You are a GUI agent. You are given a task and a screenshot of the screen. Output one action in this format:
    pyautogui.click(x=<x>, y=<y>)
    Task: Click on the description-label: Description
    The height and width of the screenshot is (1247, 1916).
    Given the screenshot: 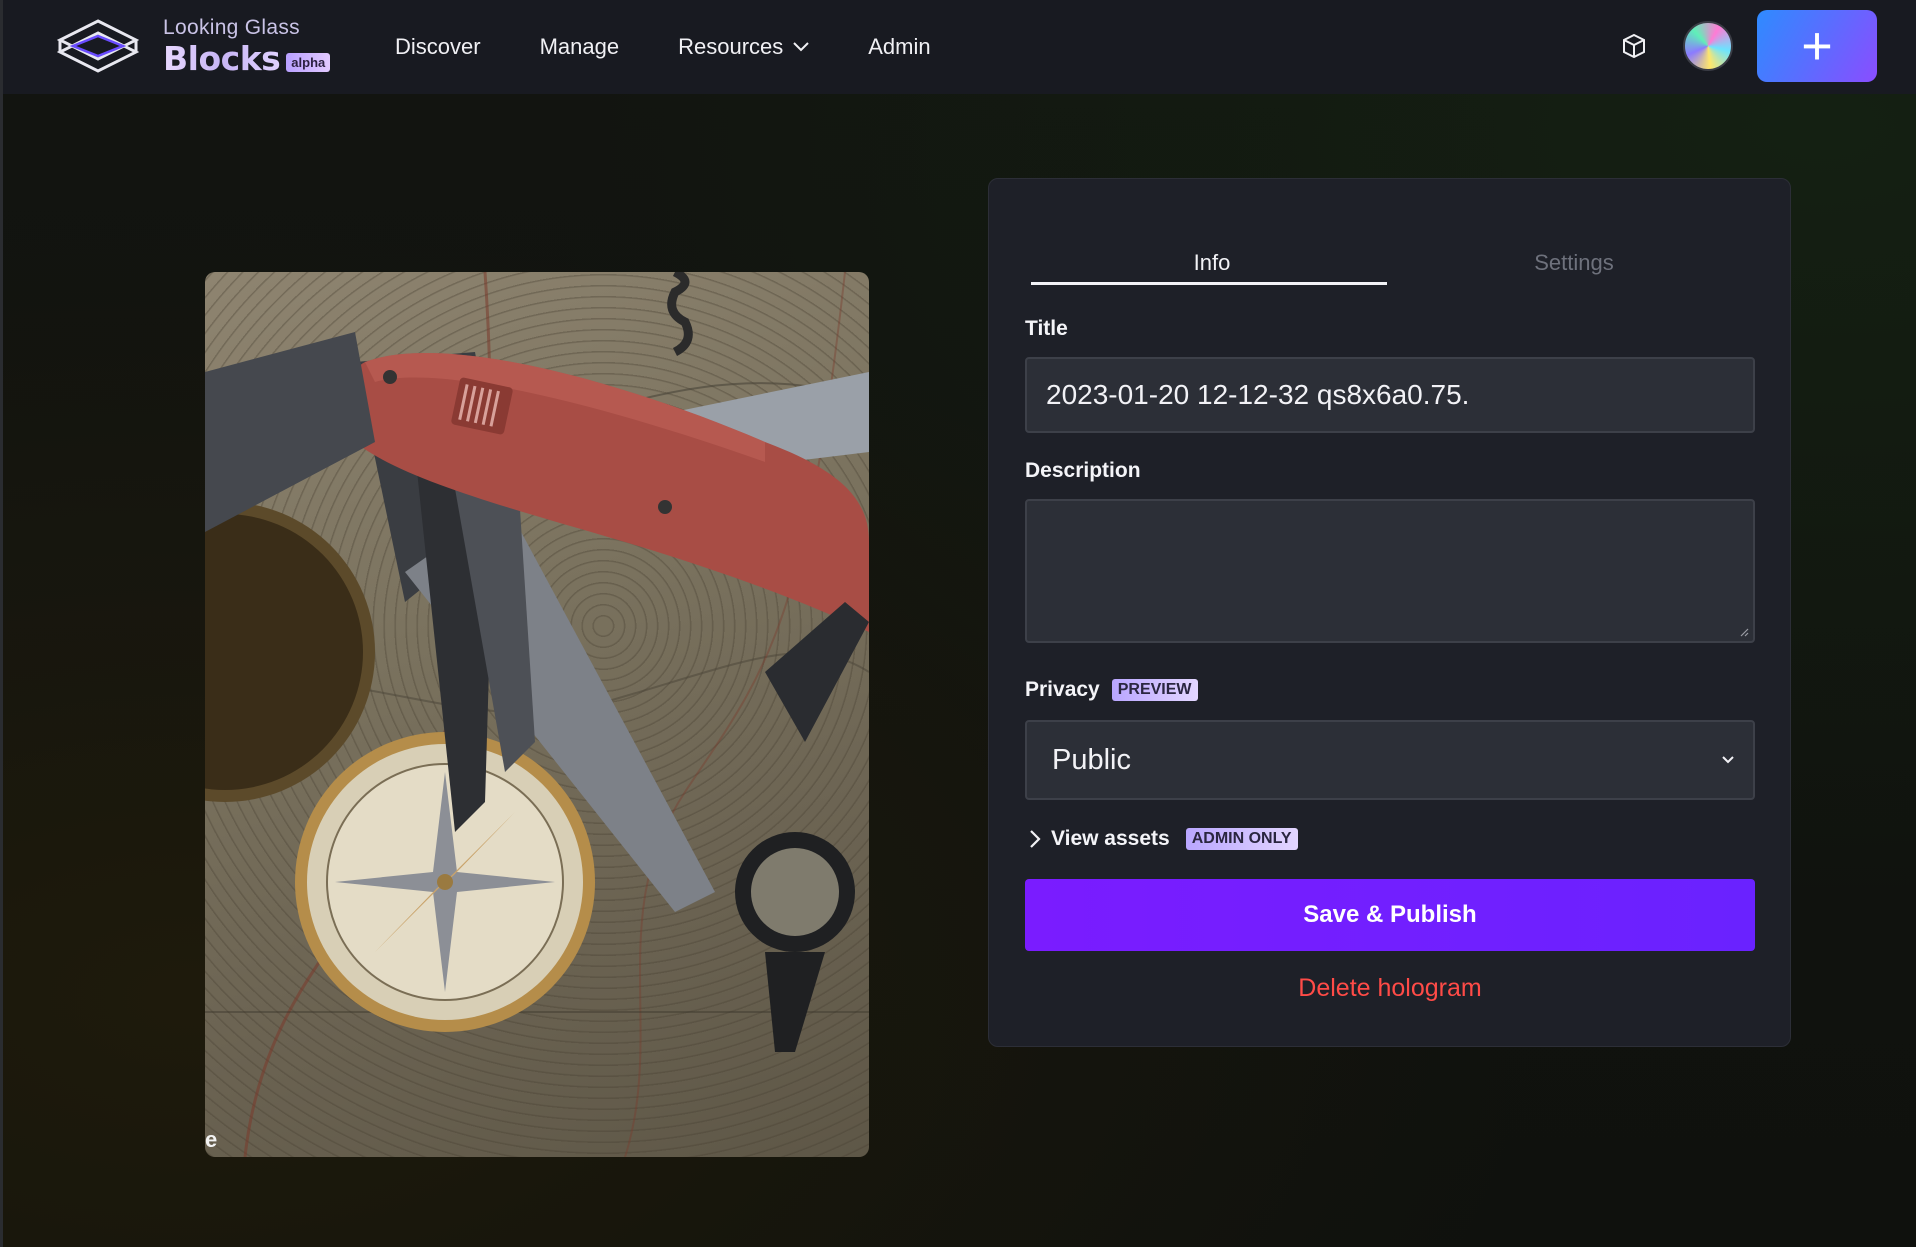 What is the action you would take?
    pyautogui.click(x=1083, y=470)
    